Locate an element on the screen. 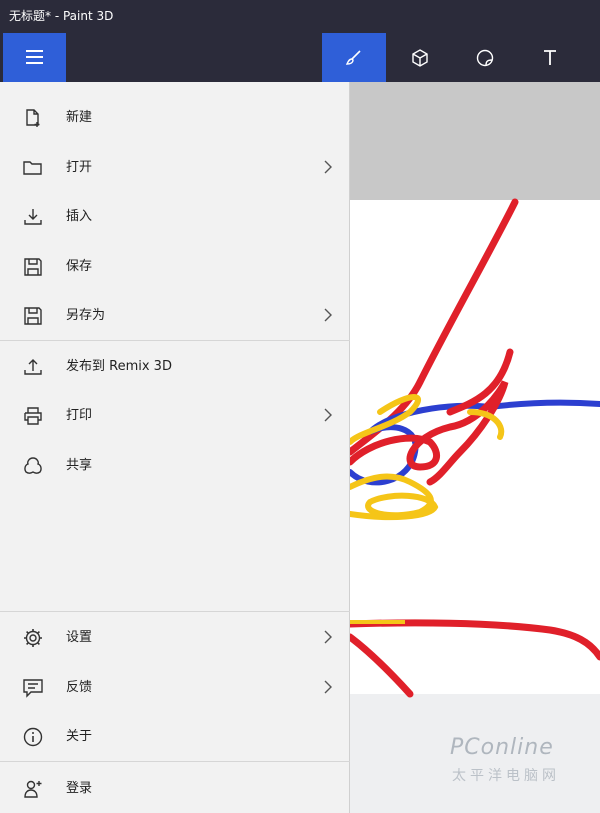  menu-button is located at coordinates (34, 57).